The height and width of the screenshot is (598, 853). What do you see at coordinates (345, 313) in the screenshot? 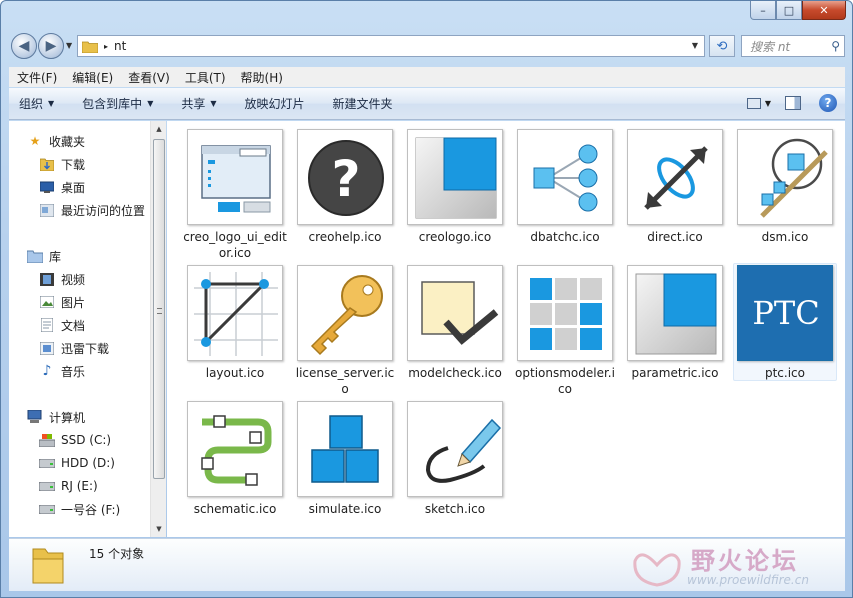
I see `key-icon` at bounding box center [345, 313].